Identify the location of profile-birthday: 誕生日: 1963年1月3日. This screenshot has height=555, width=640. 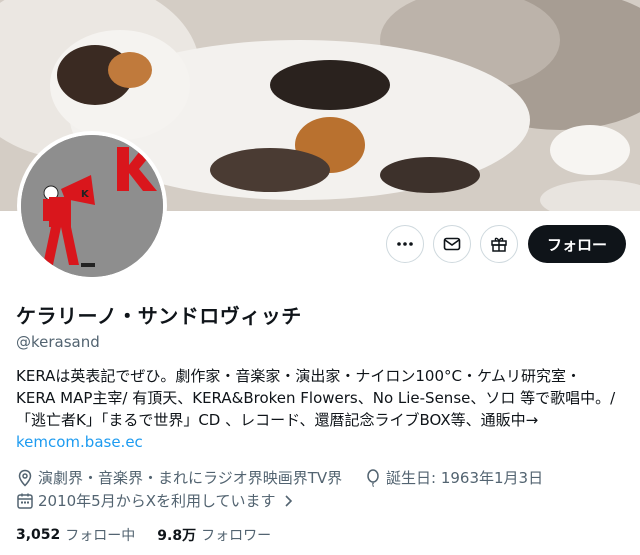
(453, 477).